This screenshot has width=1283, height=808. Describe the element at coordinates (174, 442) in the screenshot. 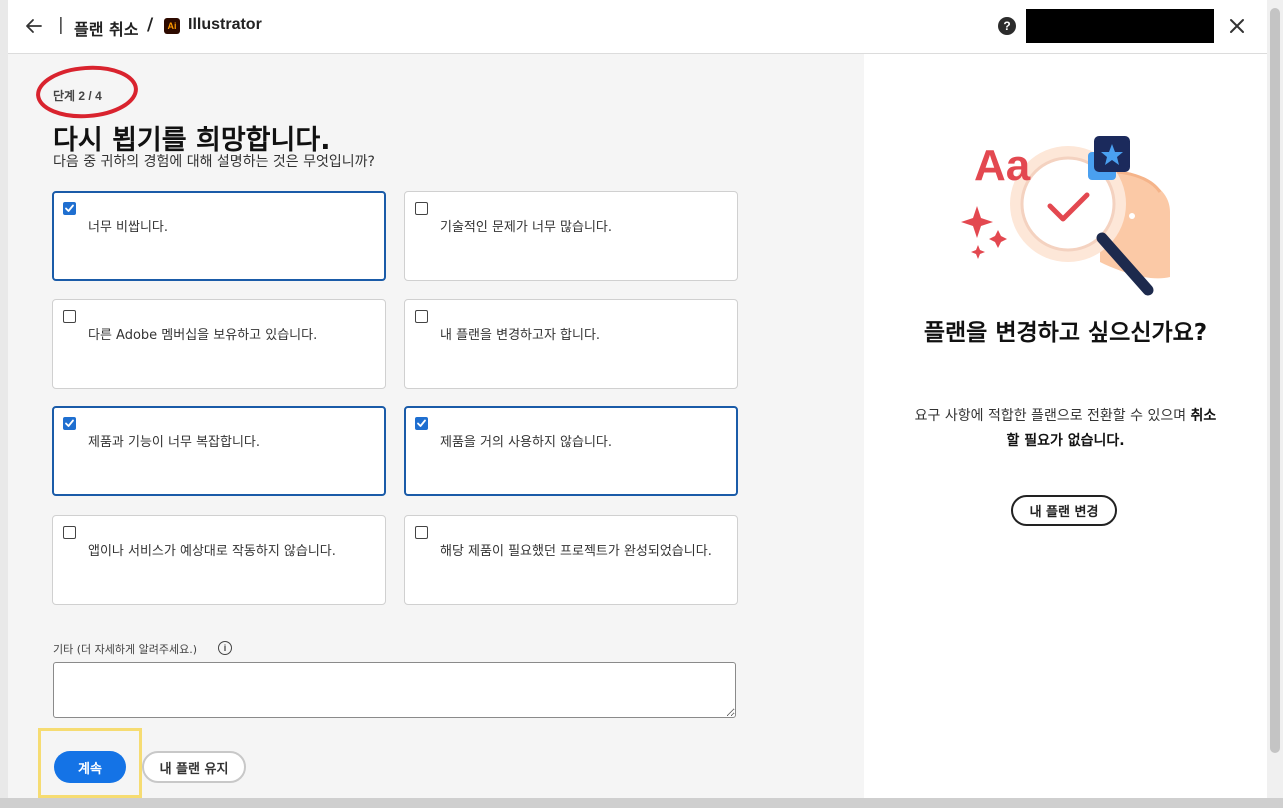

I see `option-label: 제품과 기능이 너무 복잡합니다.` at that location.